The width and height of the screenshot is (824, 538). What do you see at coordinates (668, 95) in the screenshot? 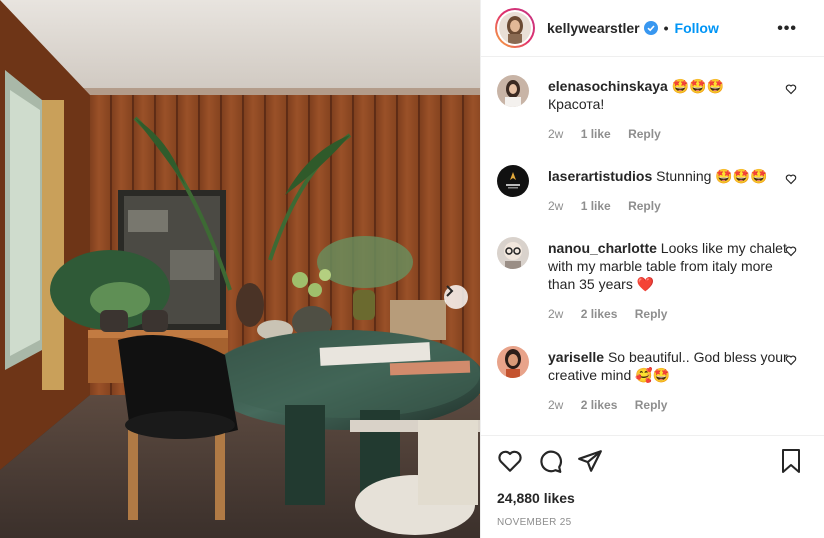
I see `comment-text: elenasochinskaya 🤩🤩🤩 Красота!` at bounding box center [668, 95].